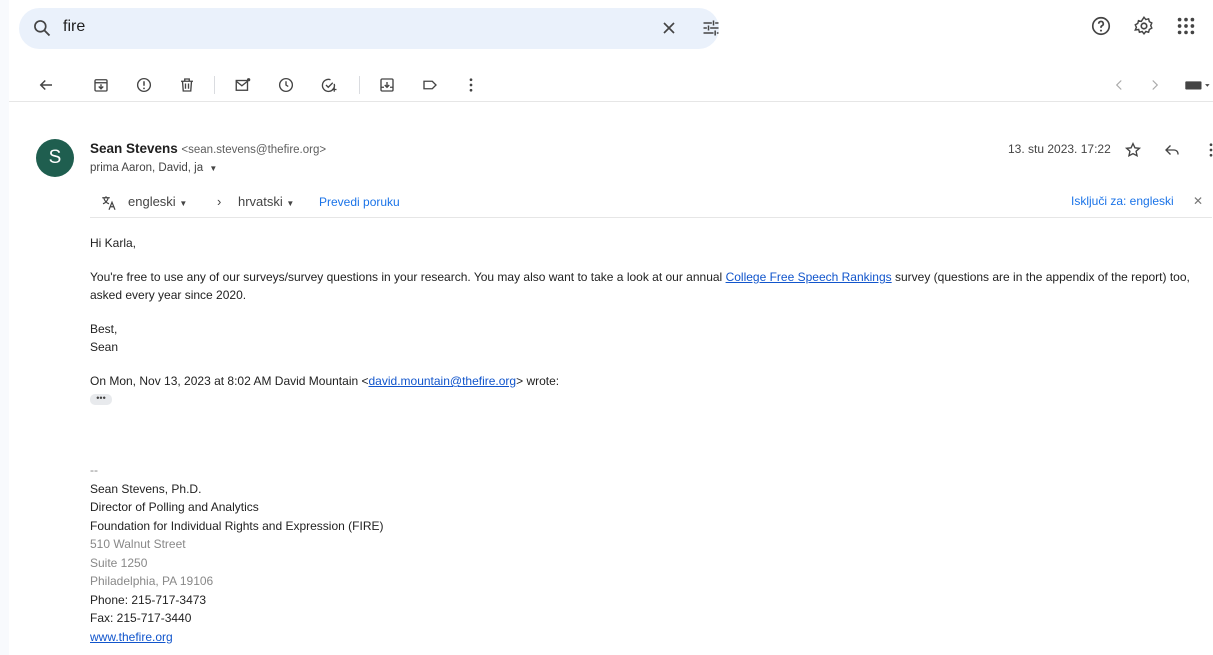 Image resolution: width=1213 pixels, height=655 pixels. I want to click on source-language-select: engleski ▼, so click(157, 201).